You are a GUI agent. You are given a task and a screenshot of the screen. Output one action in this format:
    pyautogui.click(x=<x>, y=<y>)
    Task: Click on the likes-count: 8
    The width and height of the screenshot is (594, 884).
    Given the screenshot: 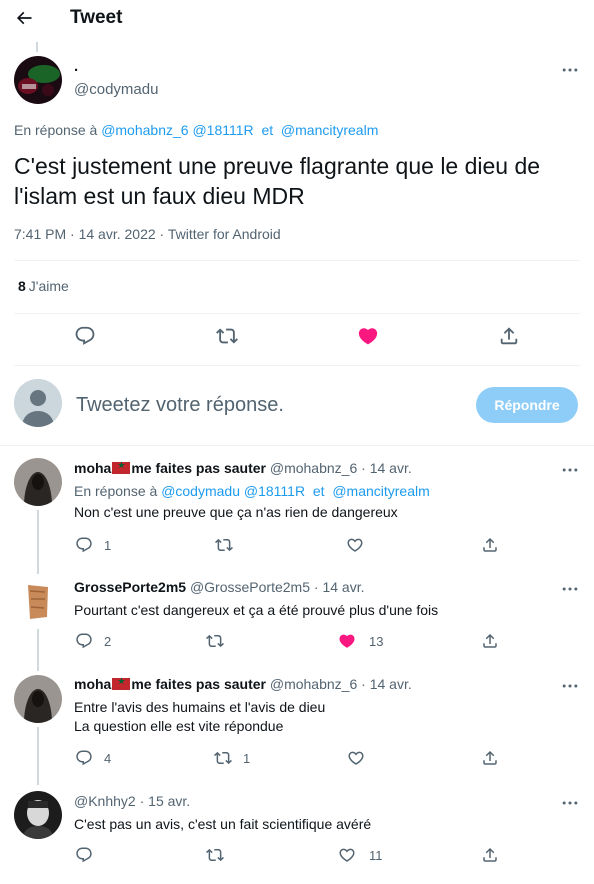 What is the action you would take?
    pyautogui.click(x=22, y=286)
    